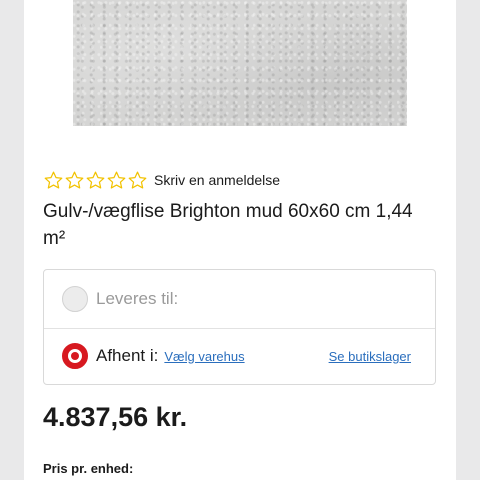 The height and width of the screenshot is (480, 480). Describe the element at coordinates (137, 298) in the screenshot. I see `delivery-label: Leveres til:` at that location.